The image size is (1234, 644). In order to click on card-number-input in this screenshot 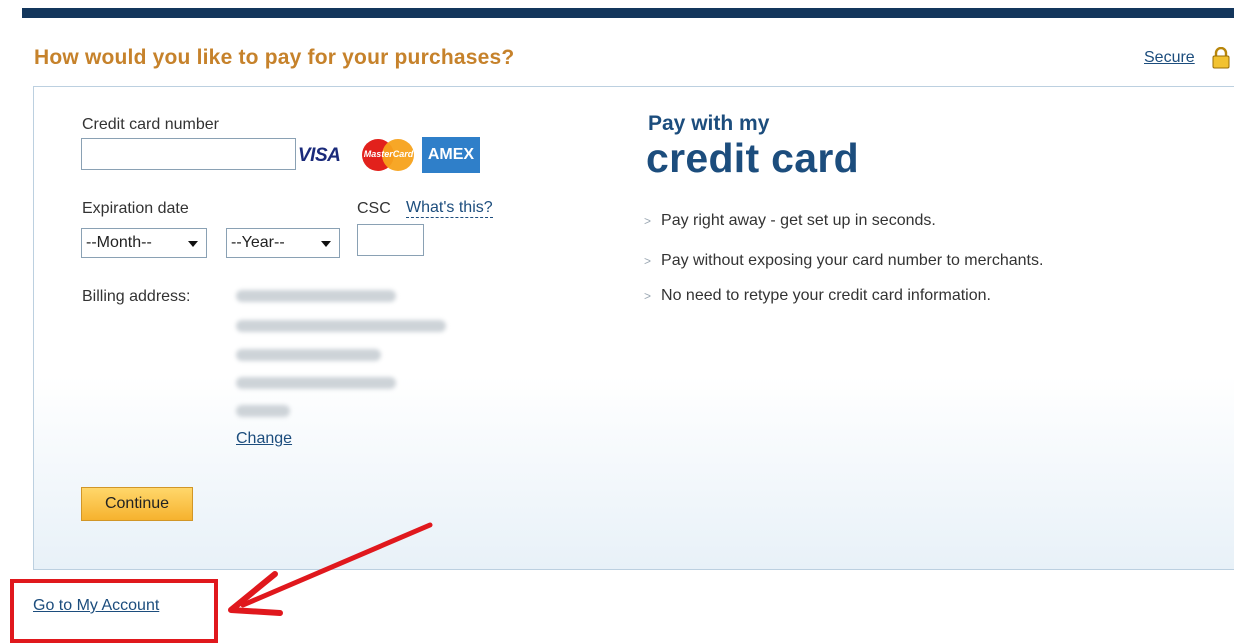, I will do `click(188, 154)`.